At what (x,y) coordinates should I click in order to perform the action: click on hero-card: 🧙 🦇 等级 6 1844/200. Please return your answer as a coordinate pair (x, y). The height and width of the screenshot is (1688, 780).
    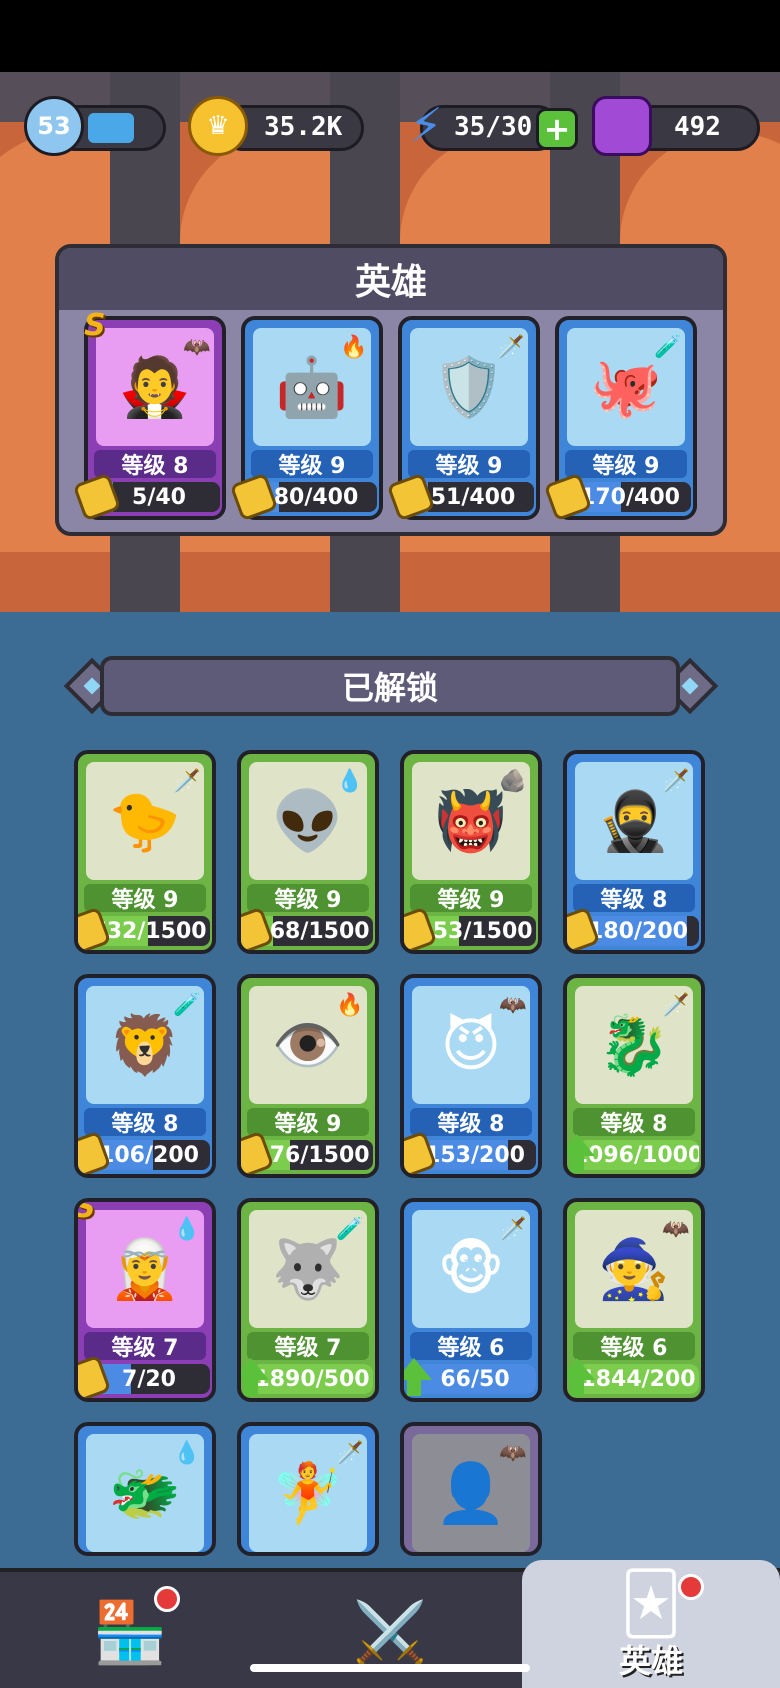
    Looking at the image, I should click on (634, 1300).